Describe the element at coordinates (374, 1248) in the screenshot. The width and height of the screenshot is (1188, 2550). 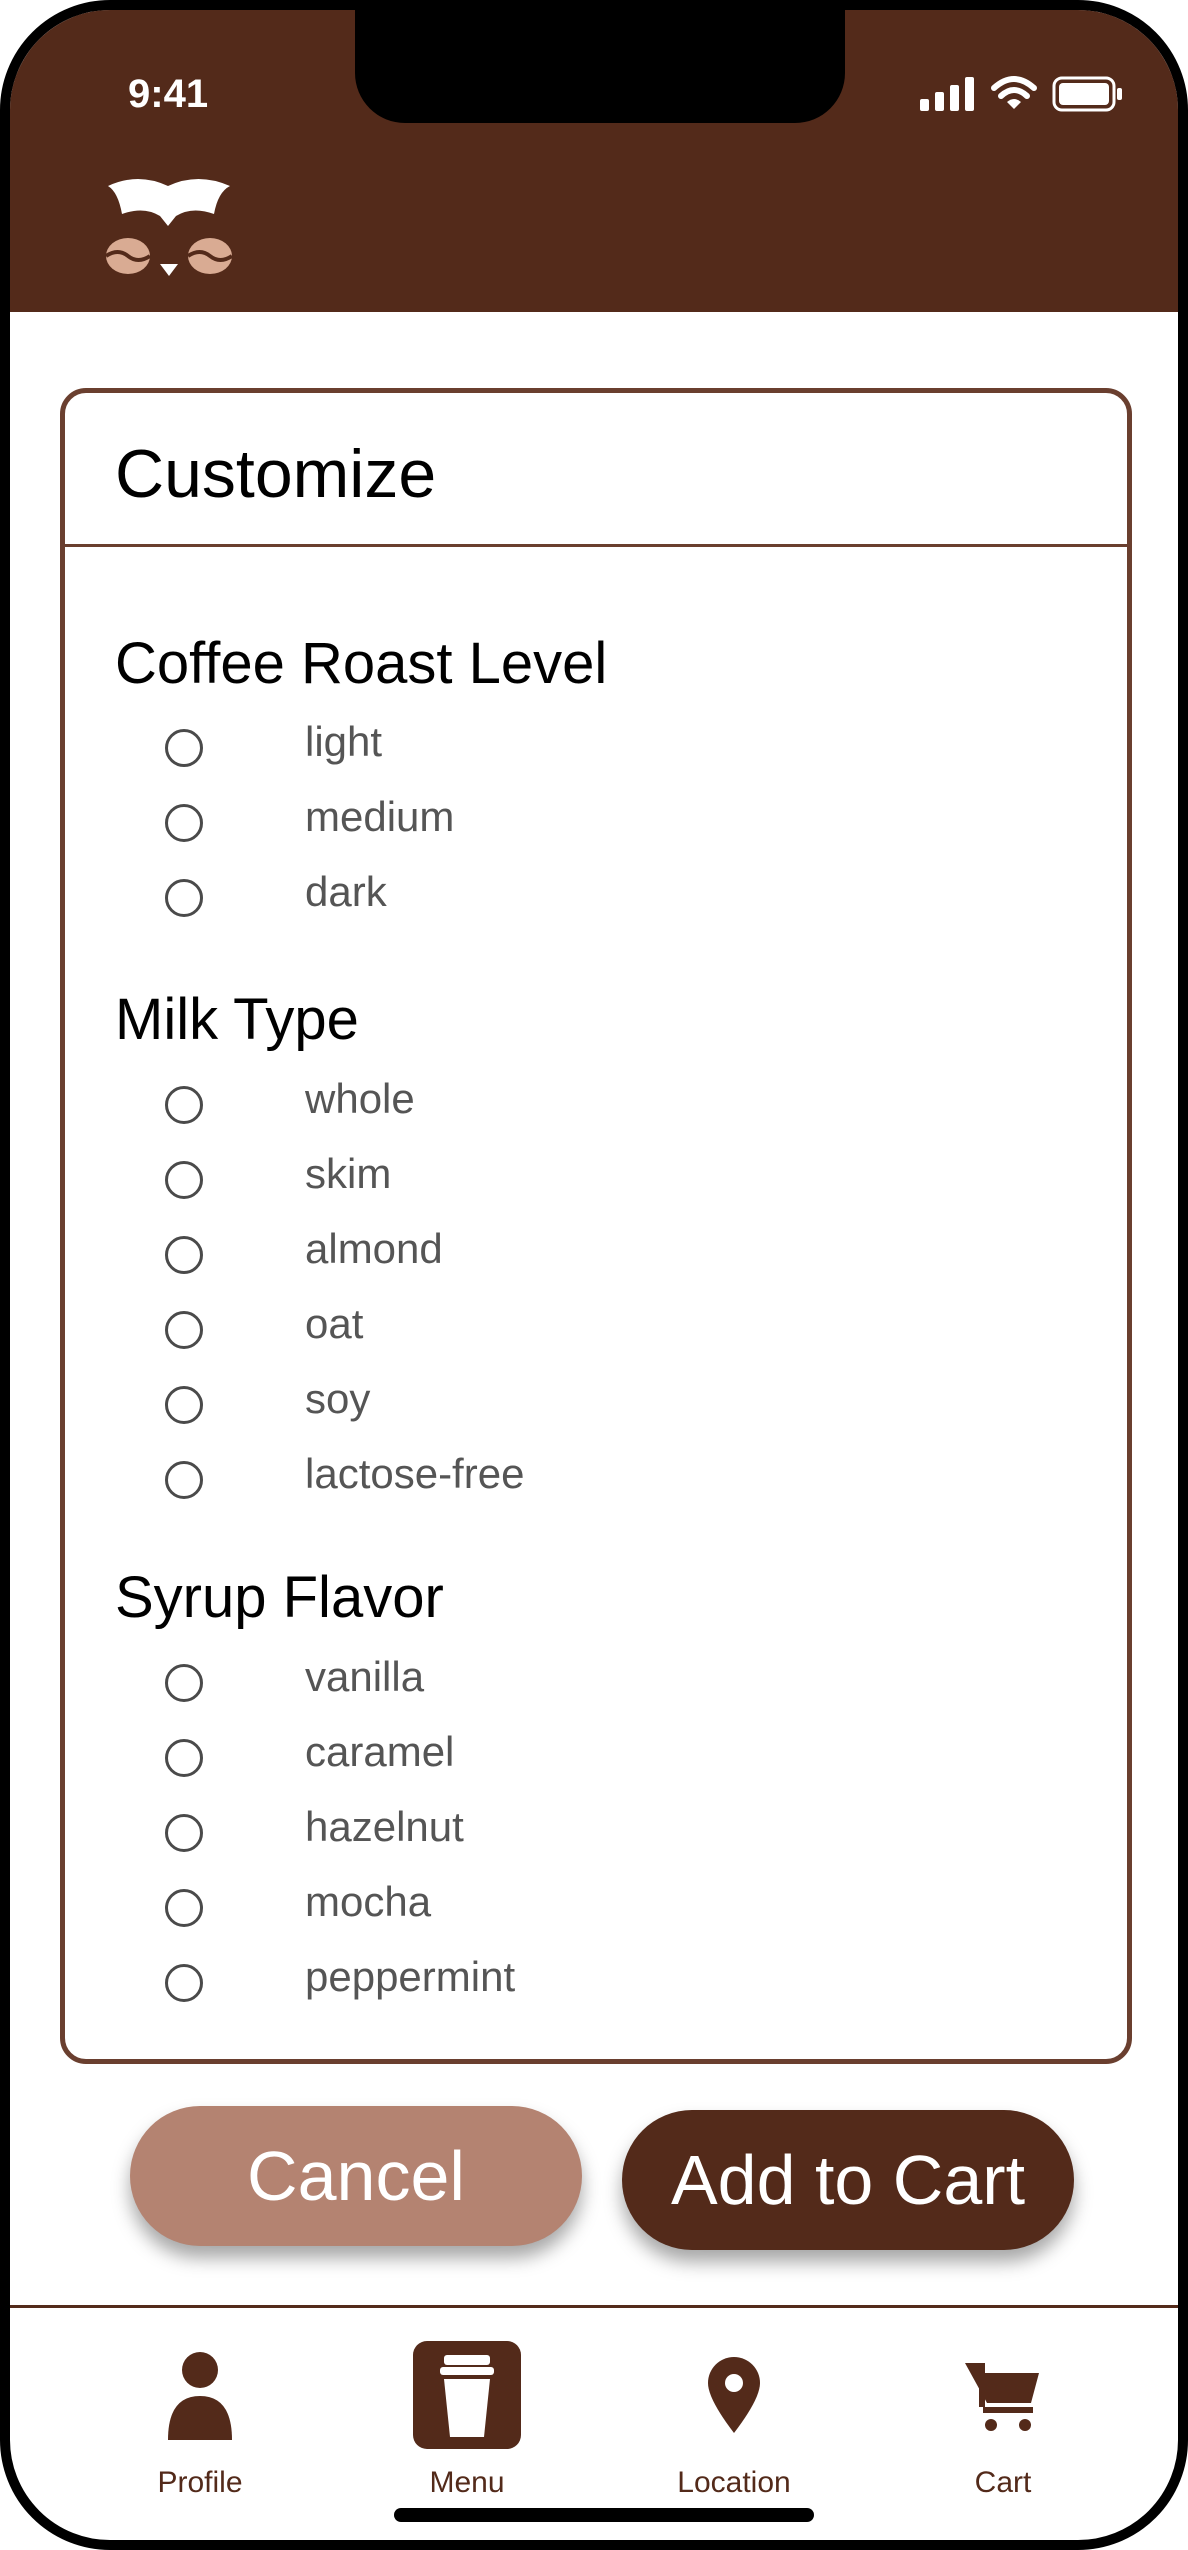
I see `option-label: almond` at that location.